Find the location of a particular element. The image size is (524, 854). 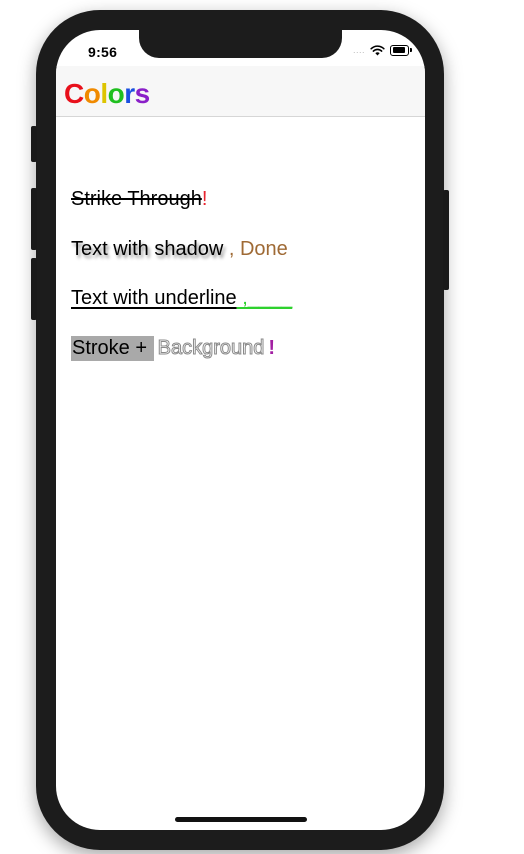

title-letter: C is located at coordinates (74, 93).